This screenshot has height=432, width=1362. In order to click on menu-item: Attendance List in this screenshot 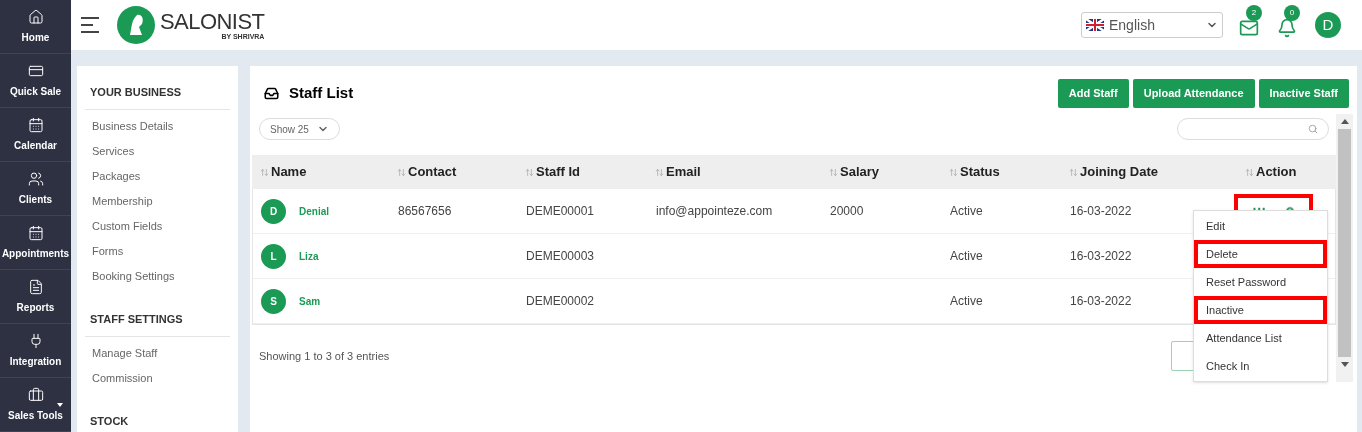, I will do `click(1260, 338)`.